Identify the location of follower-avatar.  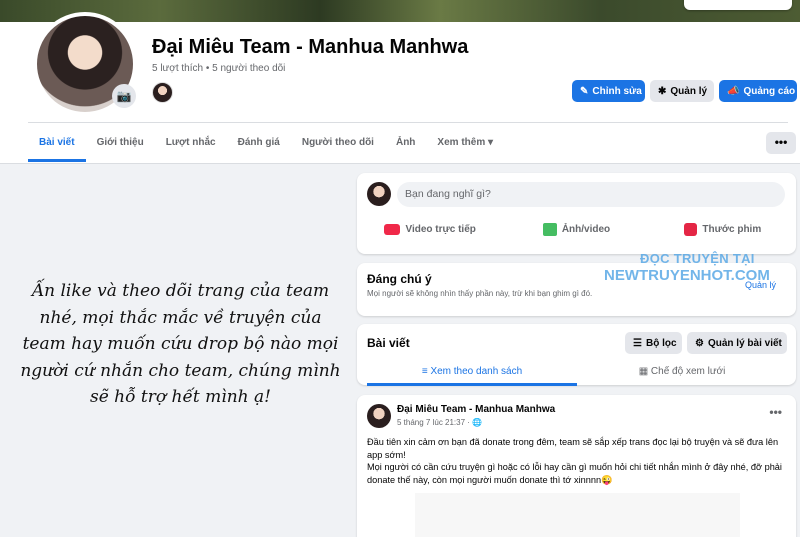
(162, 92).